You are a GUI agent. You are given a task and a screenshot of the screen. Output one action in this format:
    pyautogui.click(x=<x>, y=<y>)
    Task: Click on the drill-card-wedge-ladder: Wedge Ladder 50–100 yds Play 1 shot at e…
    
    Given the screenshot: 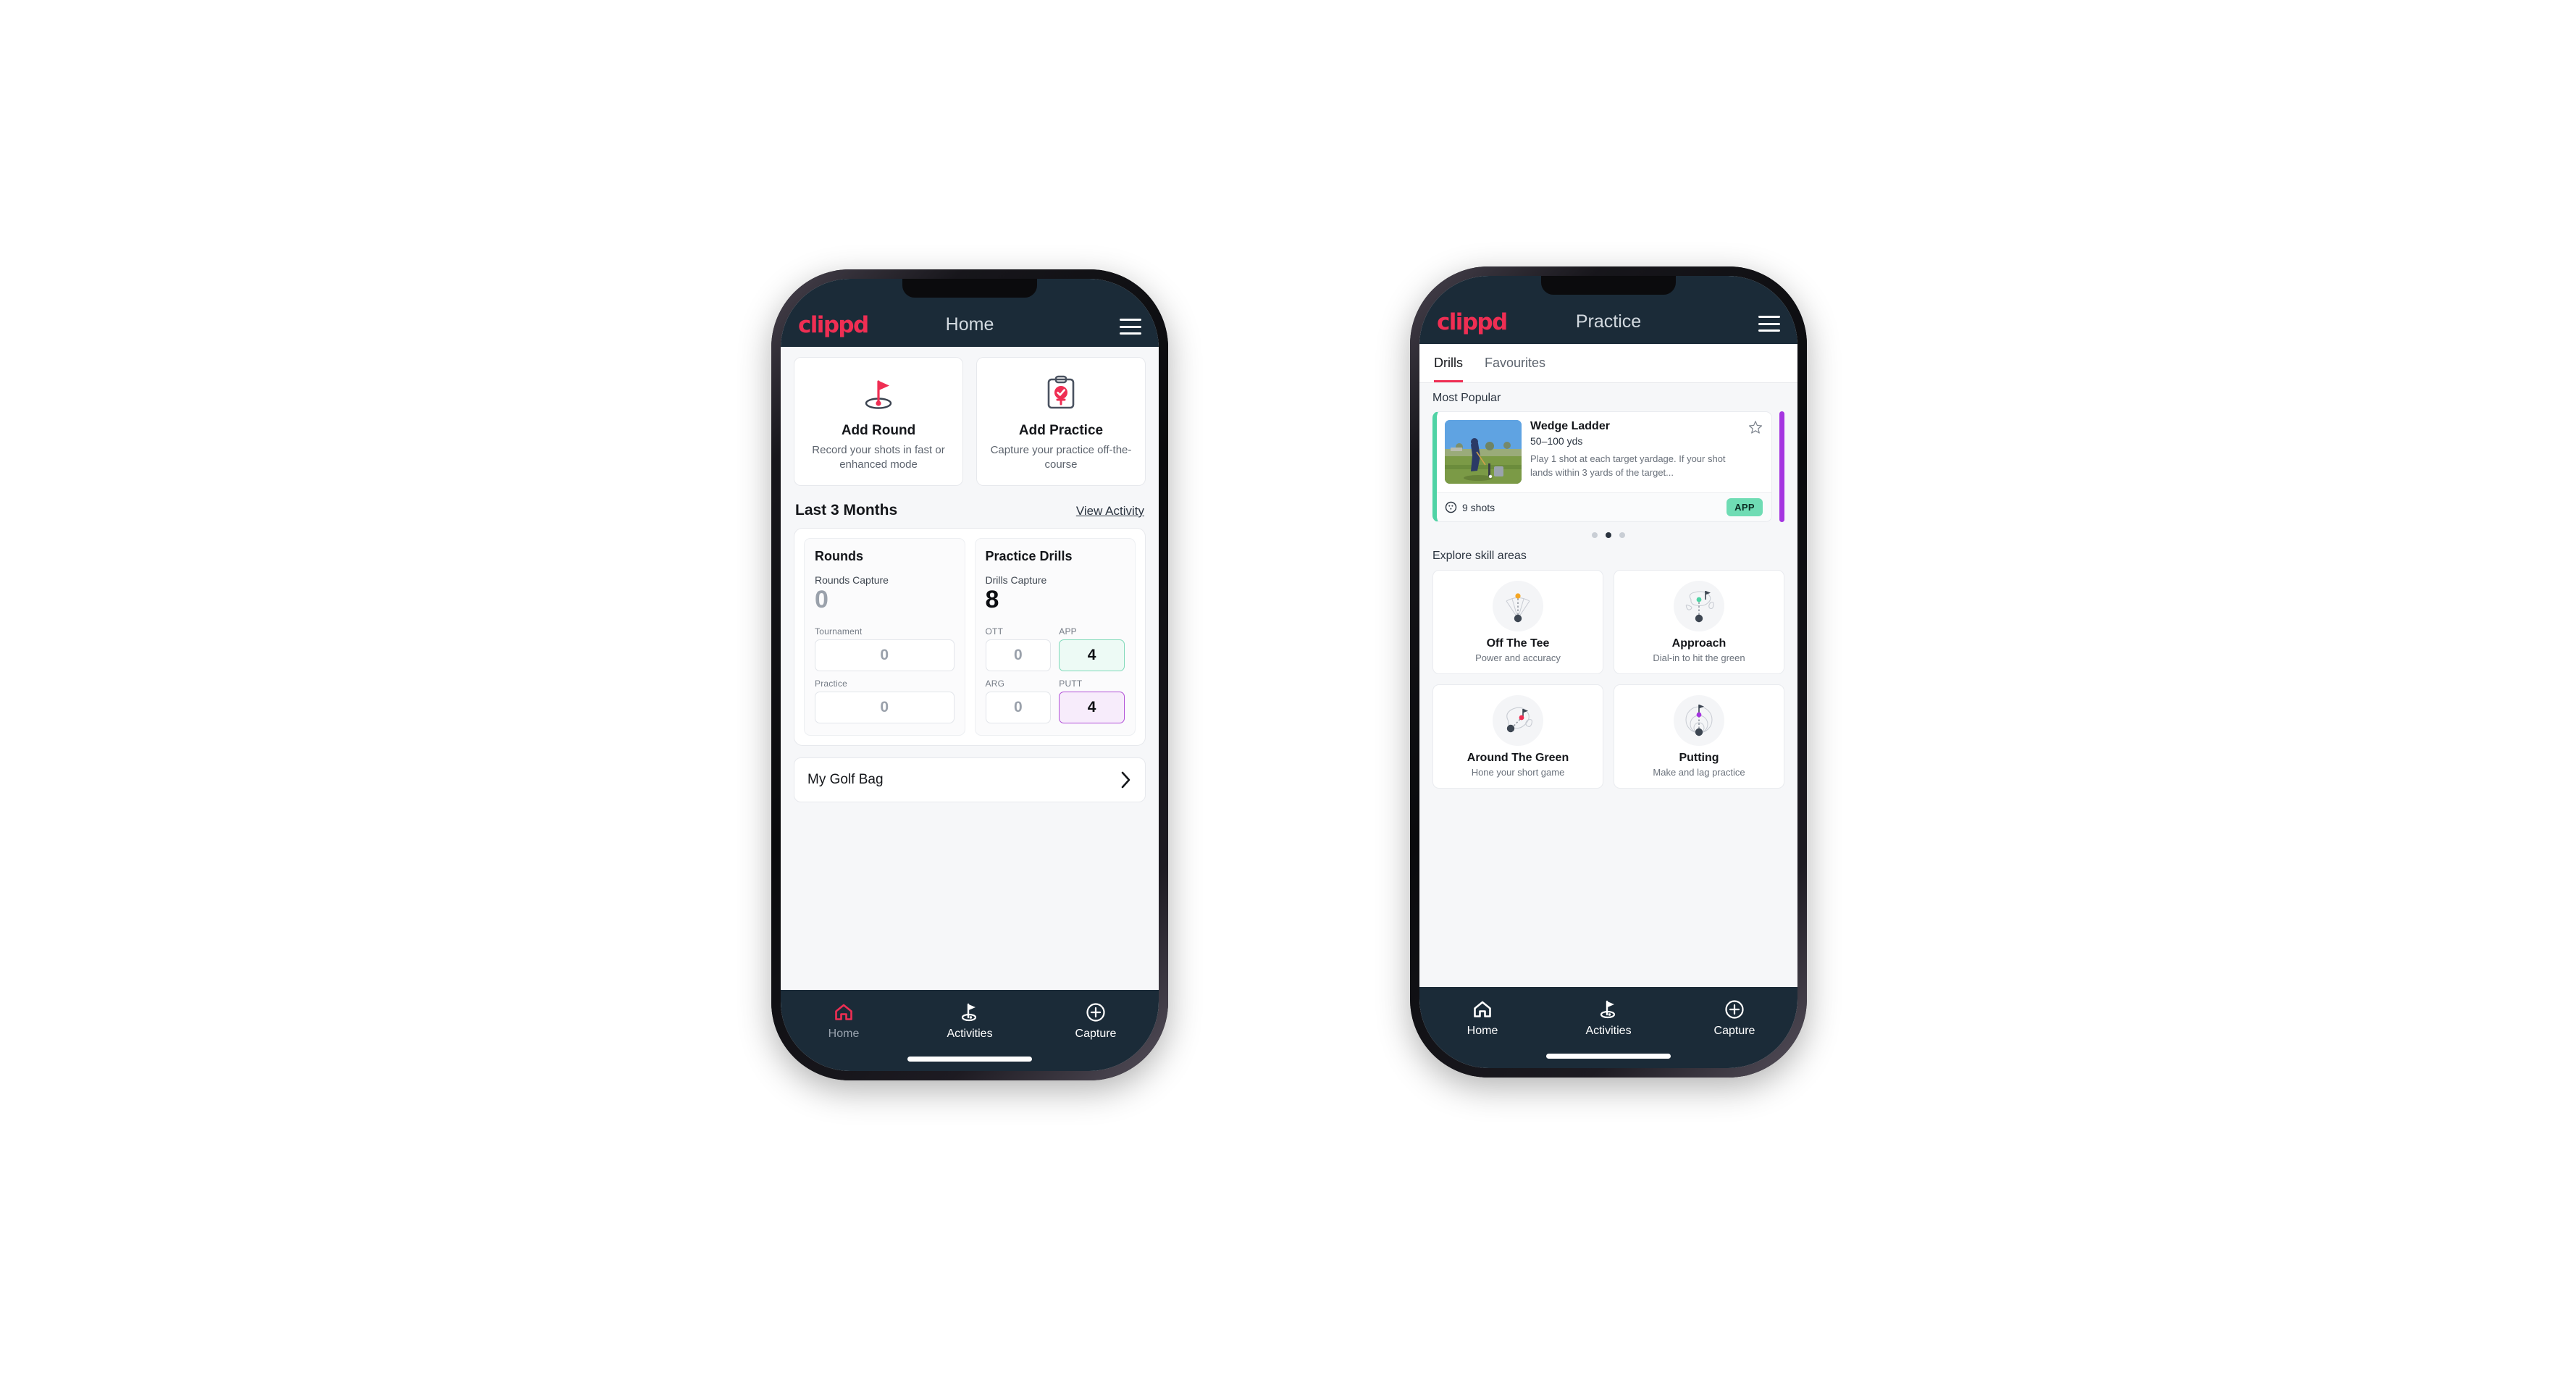 What is the action you would take?
    pyautogui.click(x=1602, y=466)
    